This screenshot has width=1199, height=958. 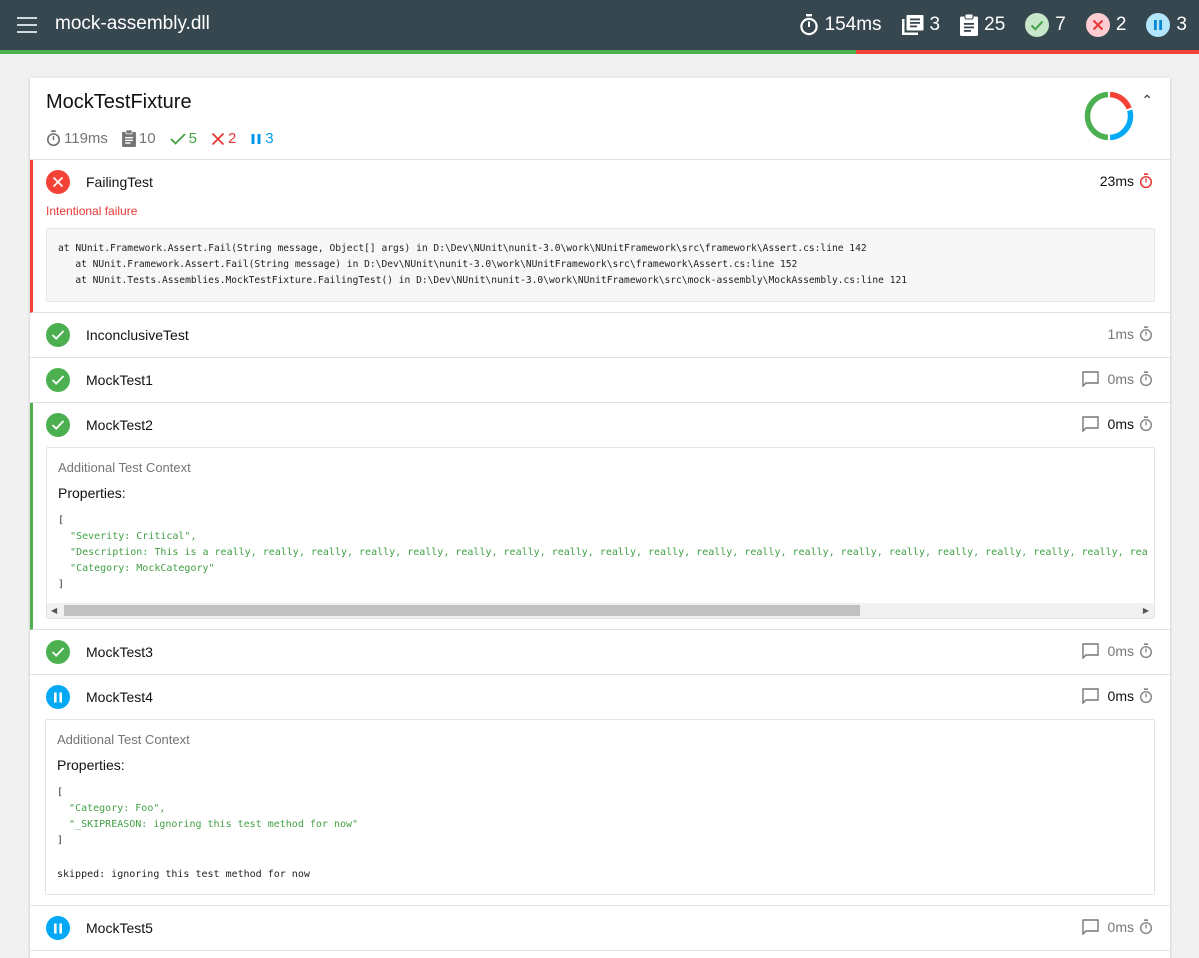 I want to click on properties-label: Properties:, so click(x=91, y=765).